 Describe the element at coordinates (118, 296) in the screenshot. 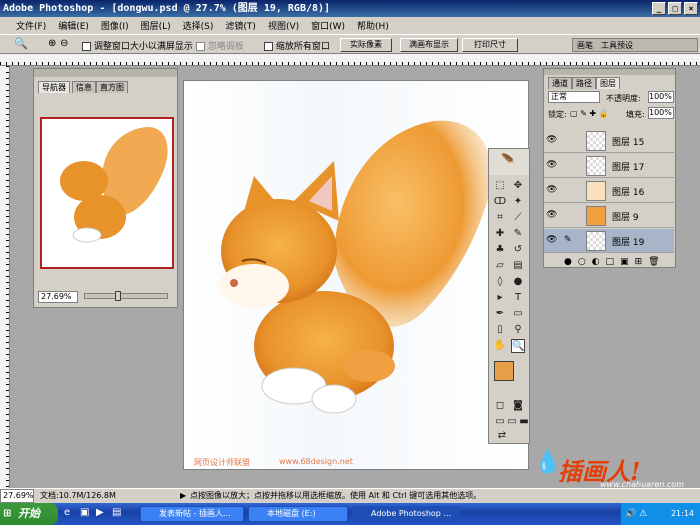

I see `navigator-slider-thumb` at that location.